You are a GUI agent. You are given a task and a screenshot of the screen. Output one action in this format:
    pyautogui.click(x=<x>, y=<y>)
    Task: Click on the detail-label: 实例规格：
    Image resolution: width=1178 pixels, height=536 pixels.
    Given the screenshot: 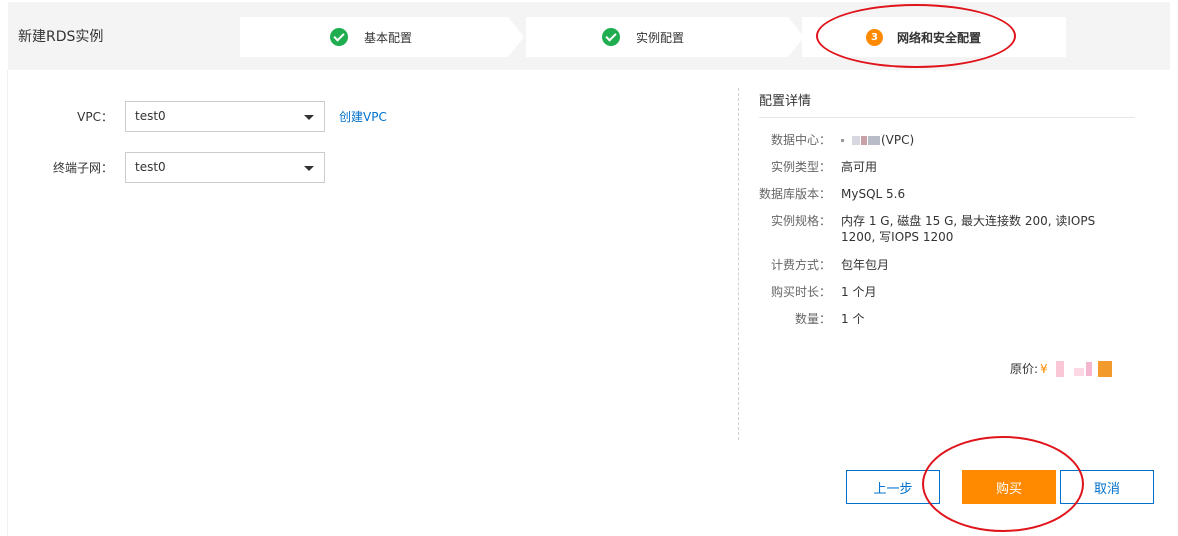 What is the action you would take?
    pyautogui.click(x=800, y=221)
    